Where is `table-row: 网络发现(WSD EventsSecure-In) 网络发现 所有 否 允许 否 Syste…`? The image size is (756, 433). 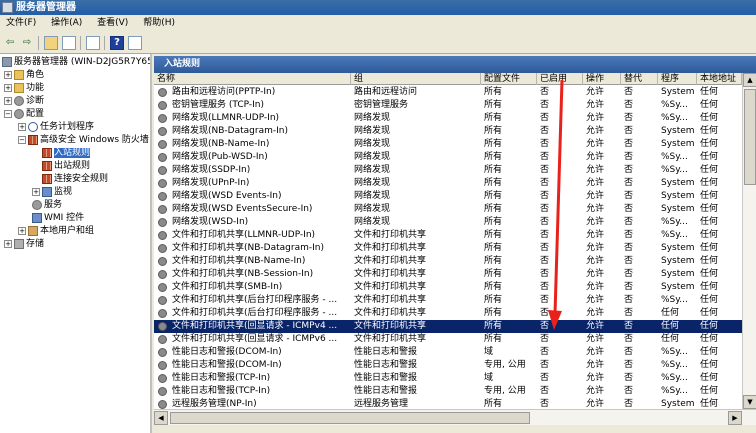
table-row: 网络发现(WSD EventsSecure-In) 网络发现 所有 否 允许 否 Syste… is located at coordinates (448, 209).